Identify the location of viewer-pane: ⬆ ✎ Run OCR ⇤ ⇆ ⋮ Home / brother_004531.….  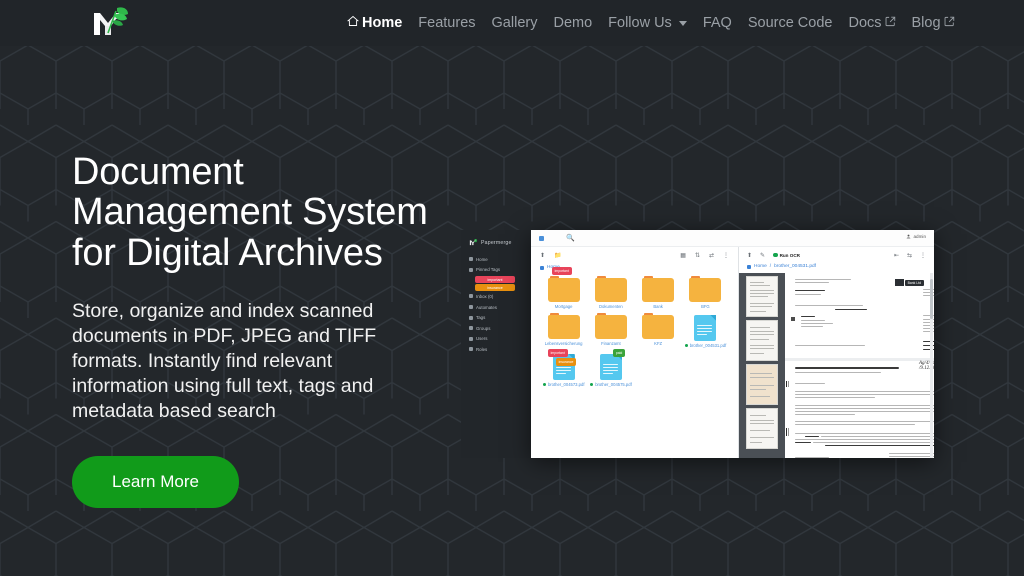
(836, 352).